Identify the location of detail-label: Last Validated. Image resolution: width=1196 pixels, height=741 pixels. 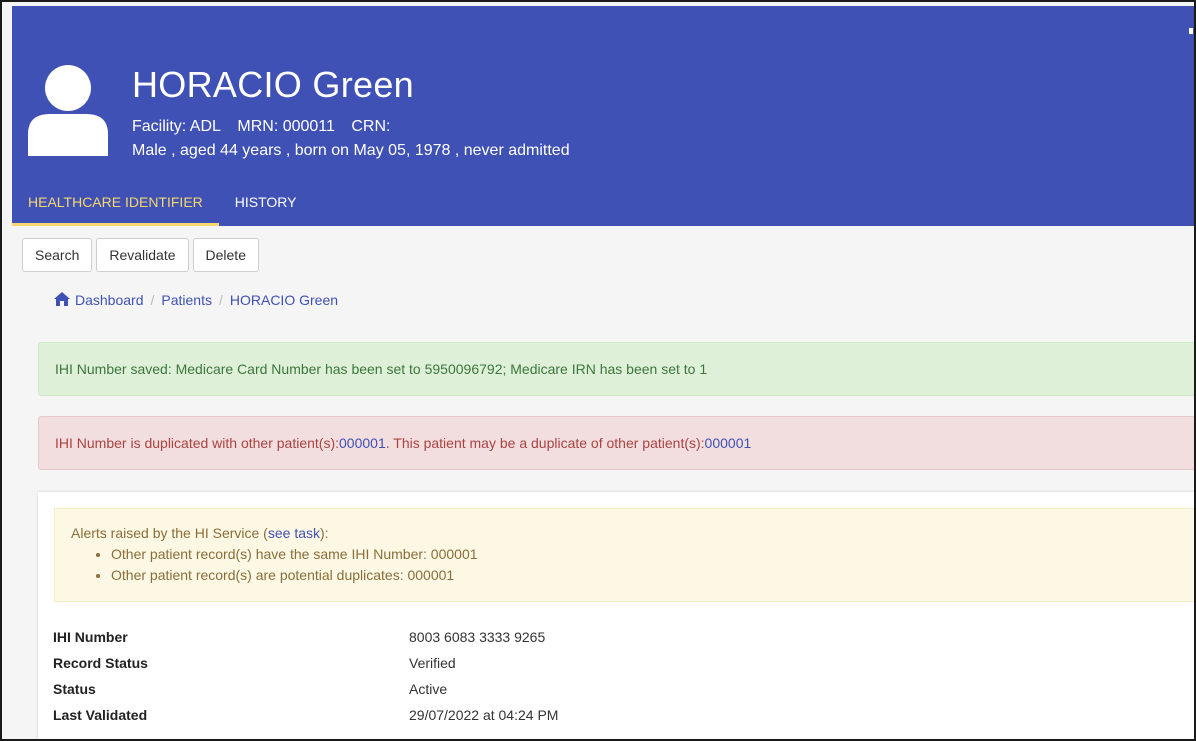
(100, 715).